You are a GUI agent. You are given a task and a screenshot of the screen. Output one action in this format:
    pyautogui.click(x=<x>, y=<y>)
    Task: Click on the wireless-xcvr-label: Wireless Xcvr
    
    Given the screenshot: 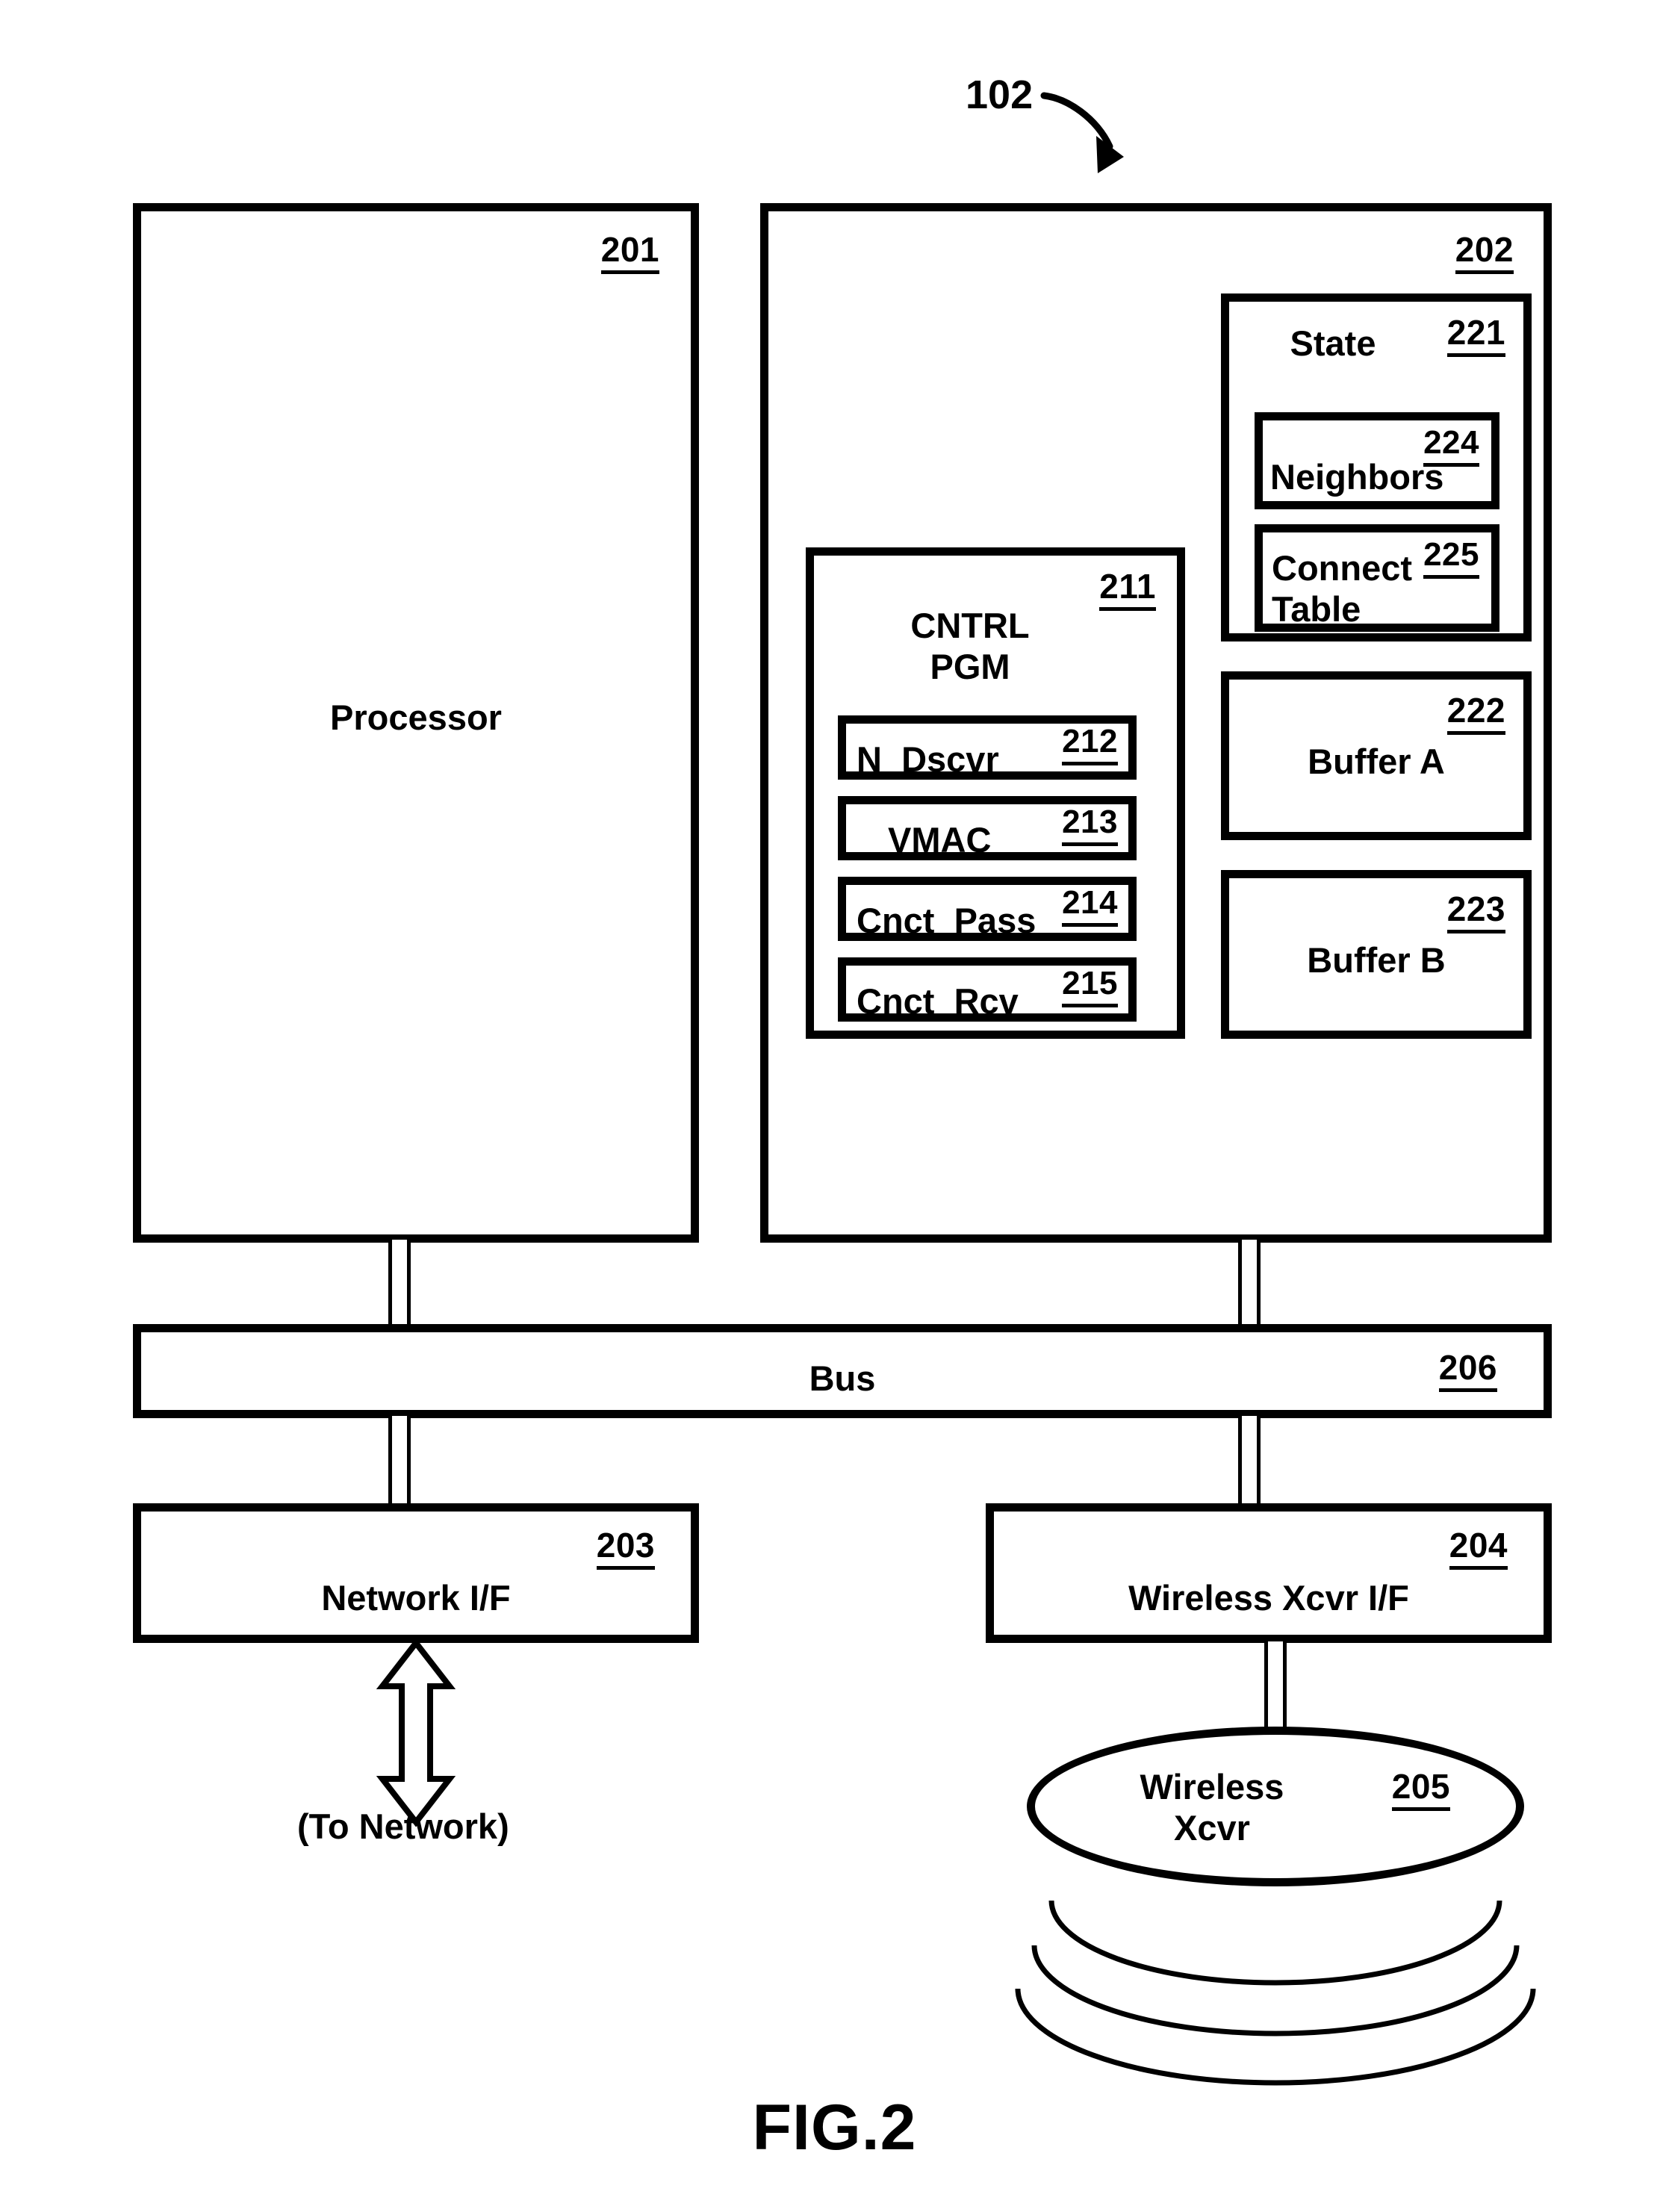 What is the action you would take?
    pyautogui.click(x=1212, y=1808)
    